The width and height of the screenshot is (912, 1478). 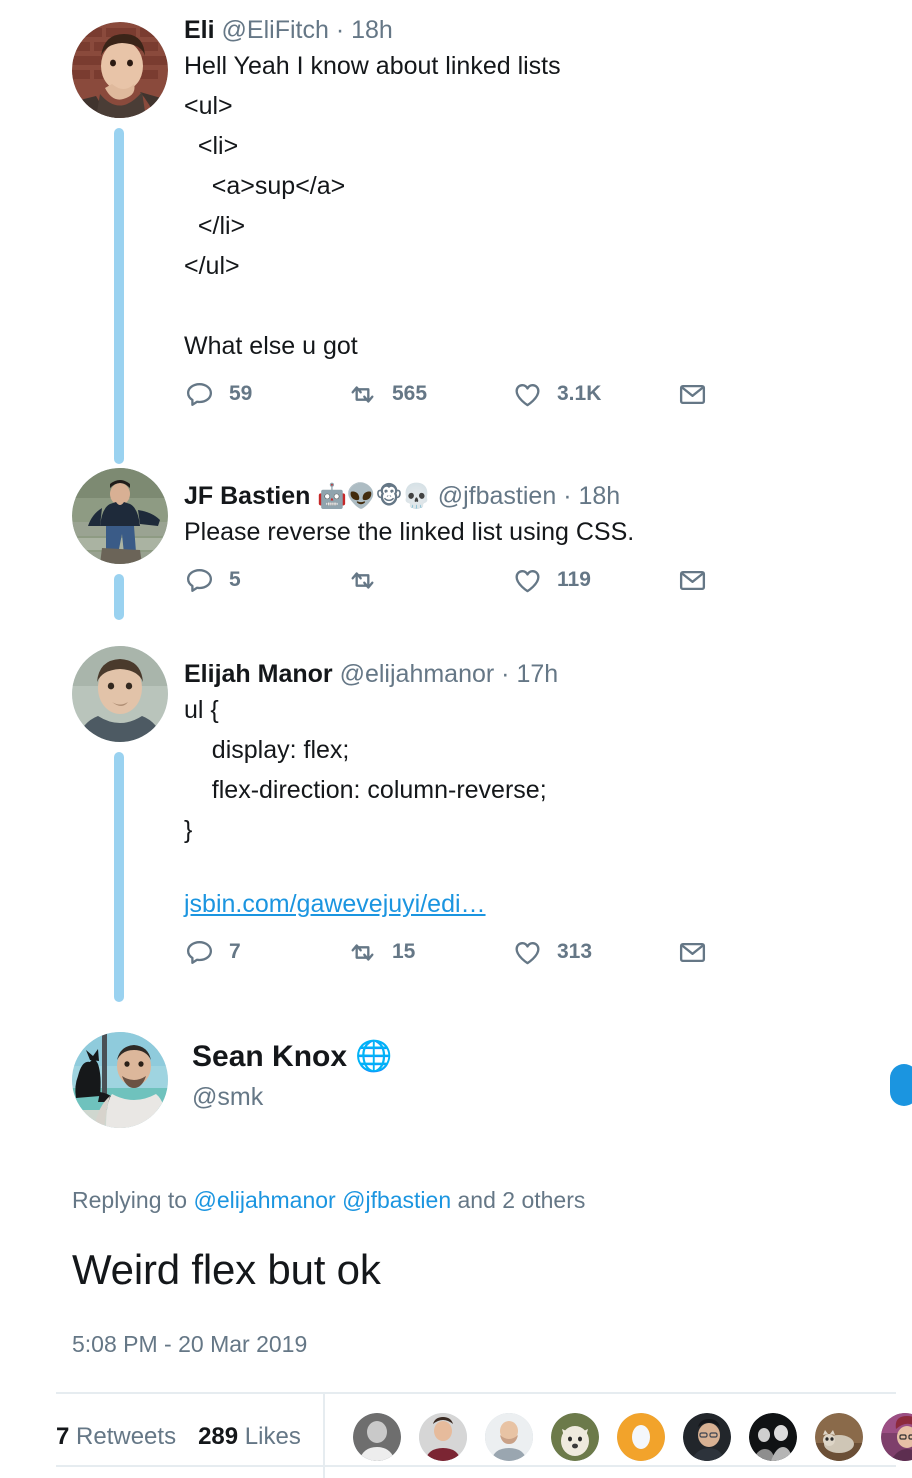 What do you see at coordinates (429, 394) in the screenshot?
I see `retweet-button: 565` at bounding box center [429, 394].